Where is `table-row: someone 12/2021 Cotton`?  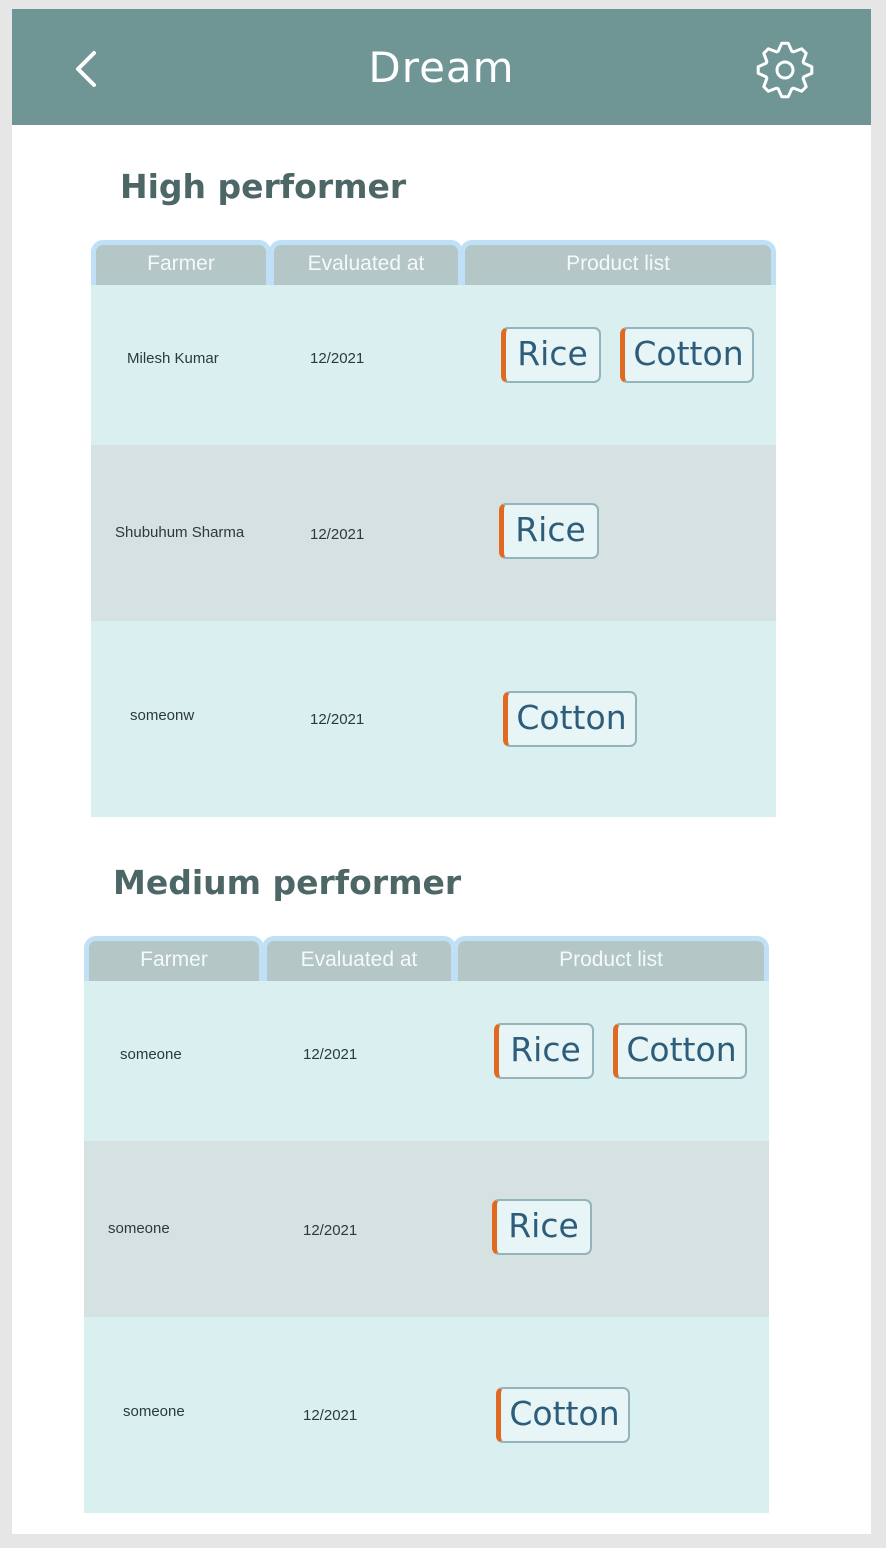
table-row: someone 12/2021 Cotton is located at coordinates (426, 1415).